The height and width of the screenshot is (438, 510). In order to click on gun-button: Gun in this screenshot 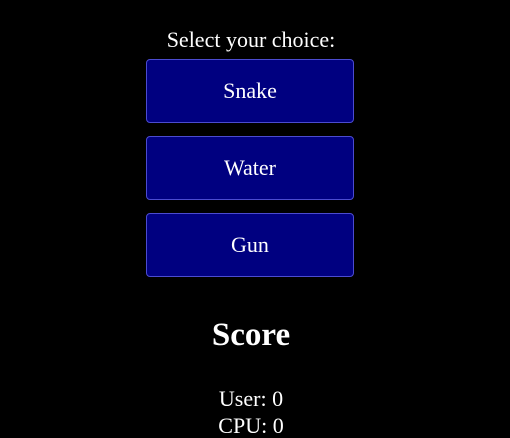, I will do `click(250, 245)`.